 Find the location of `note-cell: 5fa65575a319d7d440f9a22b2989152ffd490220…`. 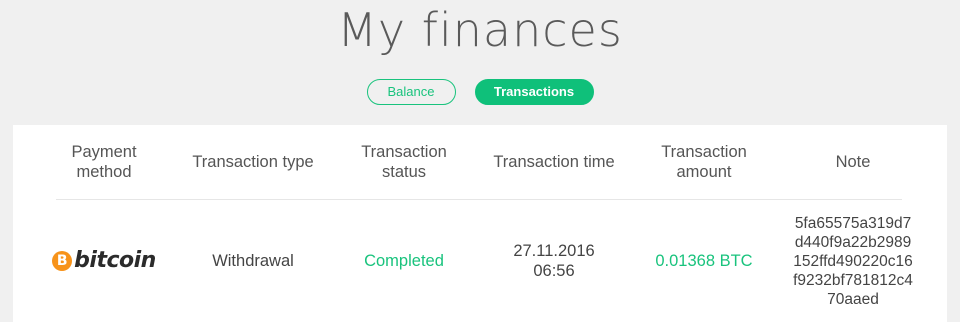

note-cell: 5fa65575a319d7d440f9a22b2989152ffd490220… is located at coordinates (853, 261).